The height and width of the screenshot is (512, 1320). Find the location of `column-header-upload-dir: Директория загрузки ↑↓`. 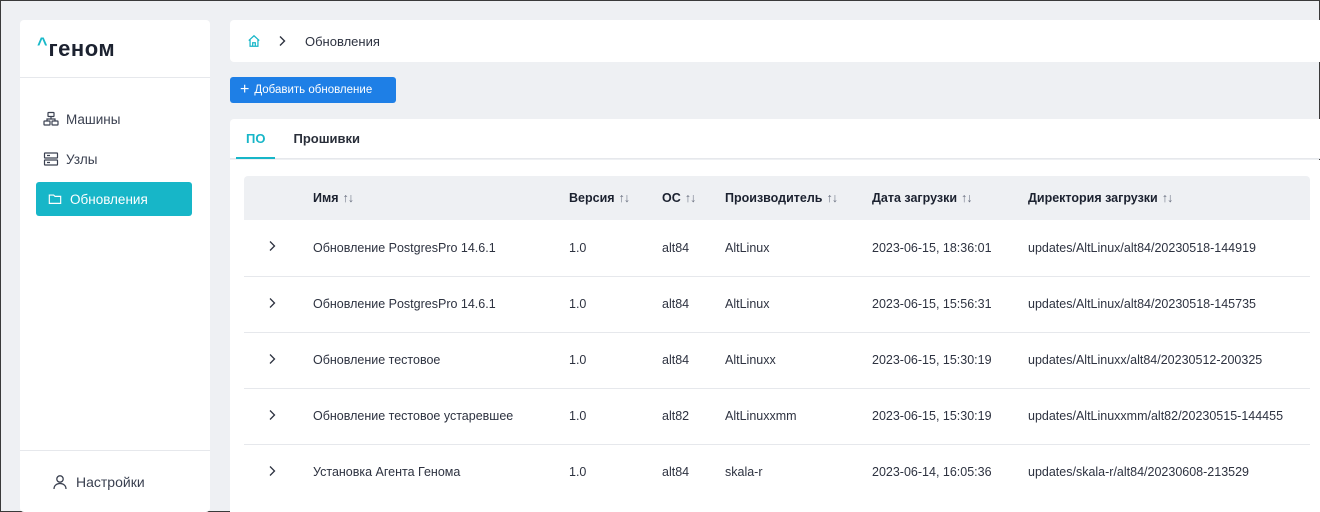

column-header-upload-dir: Директория загрузки ↑↓ is located at coordinates (1169, 198).